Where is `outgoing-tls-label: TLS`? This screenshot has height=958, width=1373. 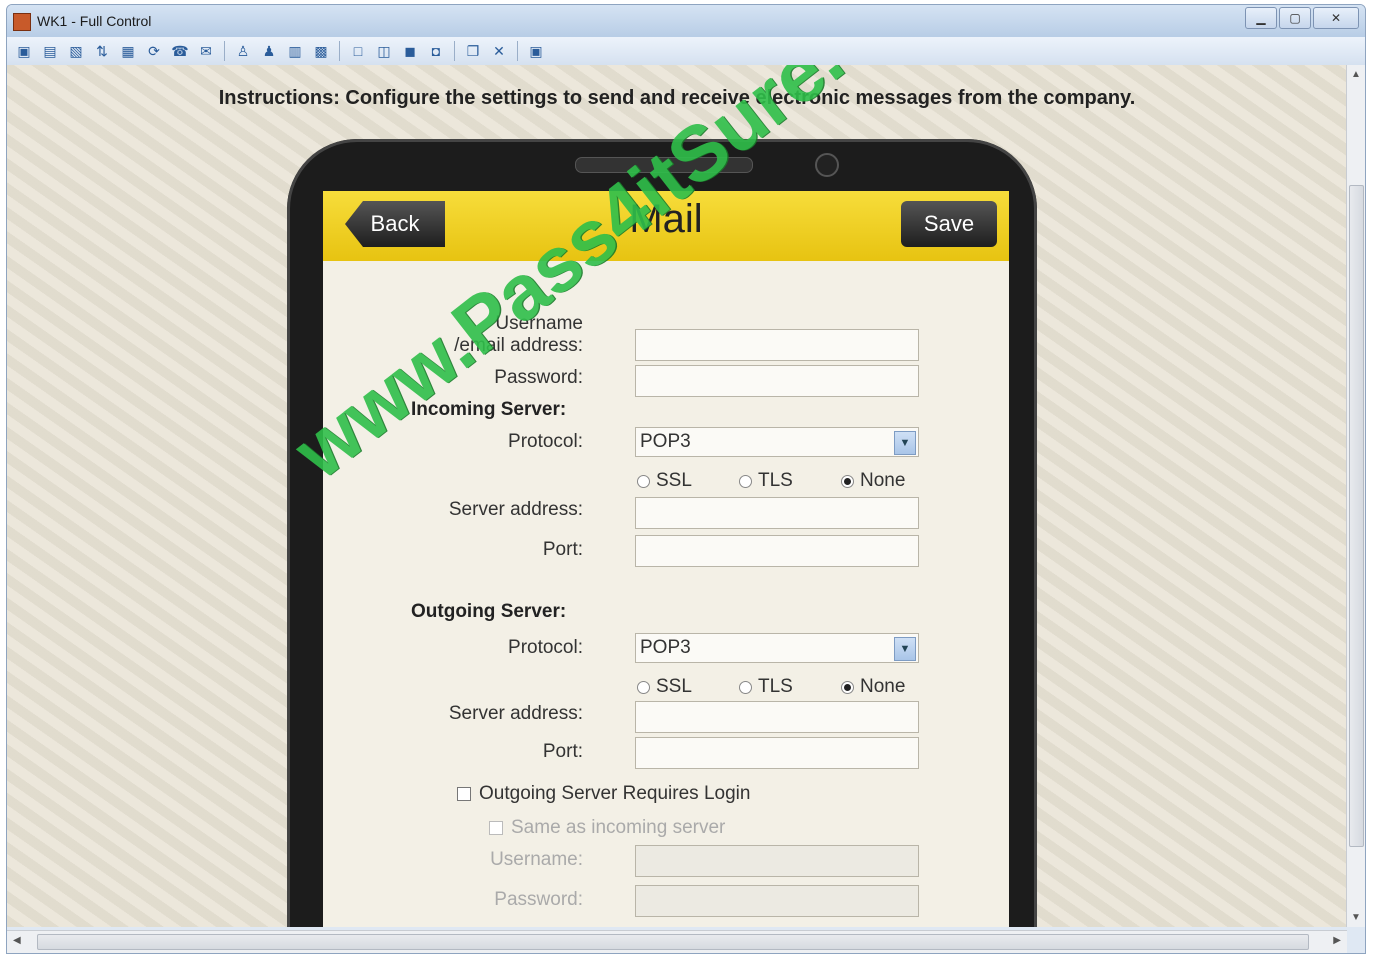 outgoing-tls-label: TLS is located at coordinates (775, 686).